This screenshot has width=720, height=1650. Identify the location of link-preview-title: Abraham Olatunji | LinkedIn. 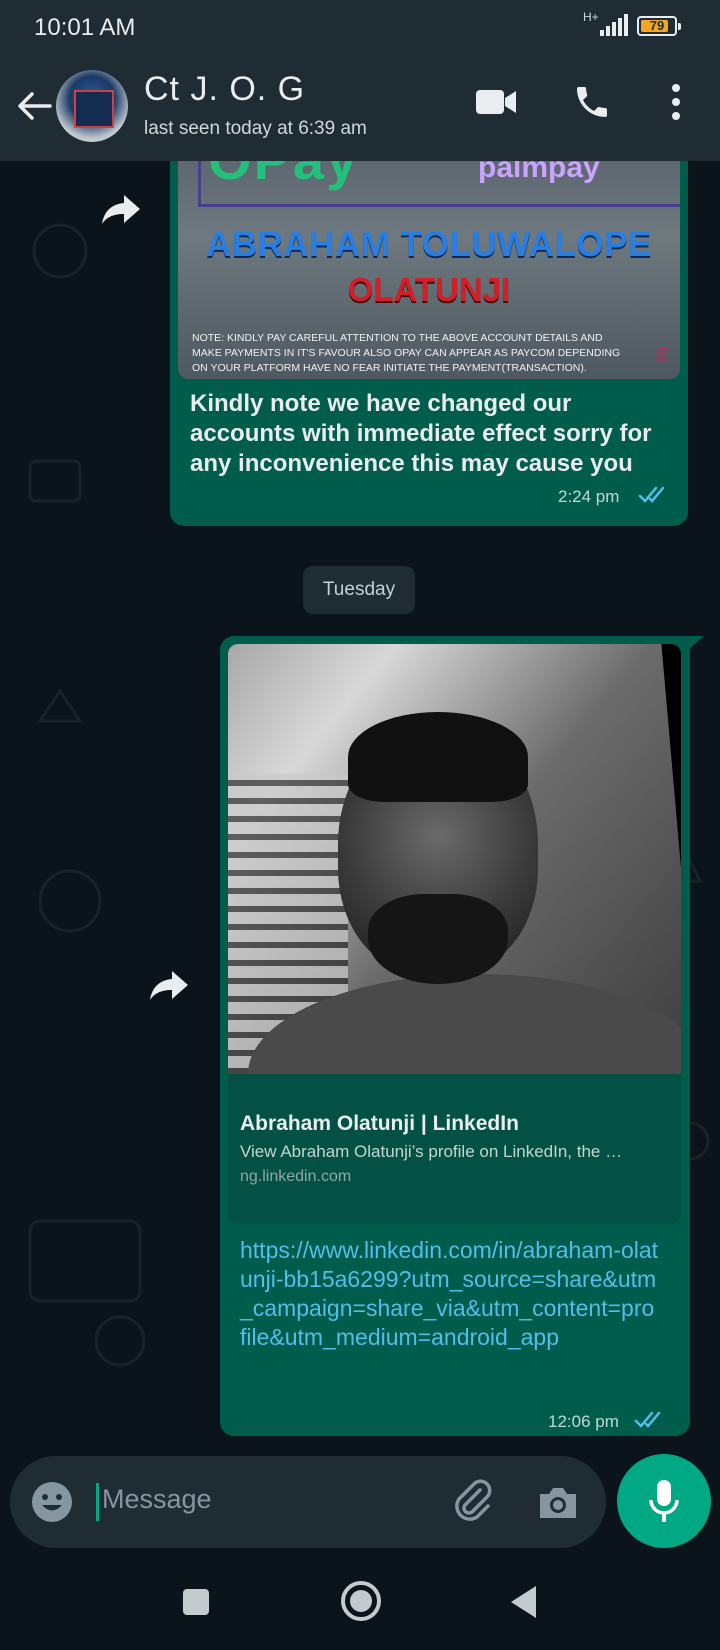
(379, 1123).